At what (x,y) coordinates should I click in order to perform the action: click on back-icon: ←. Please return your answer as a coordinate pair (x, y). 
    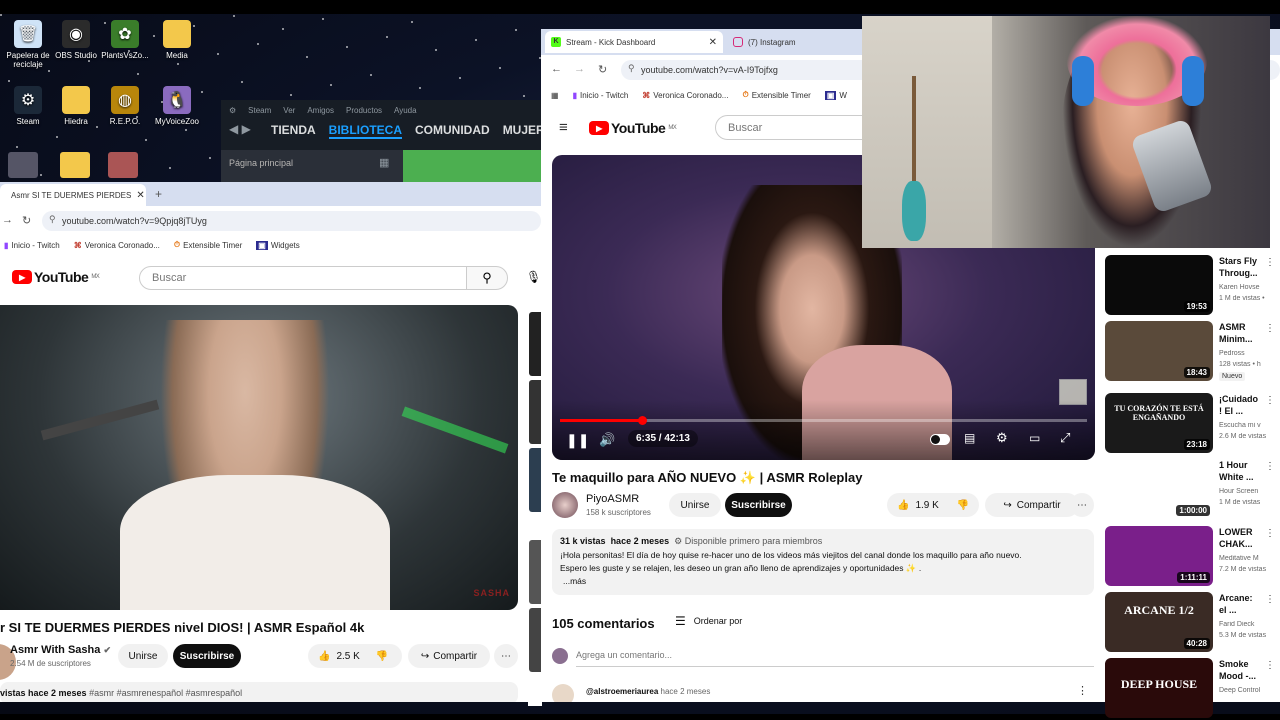
    Looking at the image, I should click on (556, 69).